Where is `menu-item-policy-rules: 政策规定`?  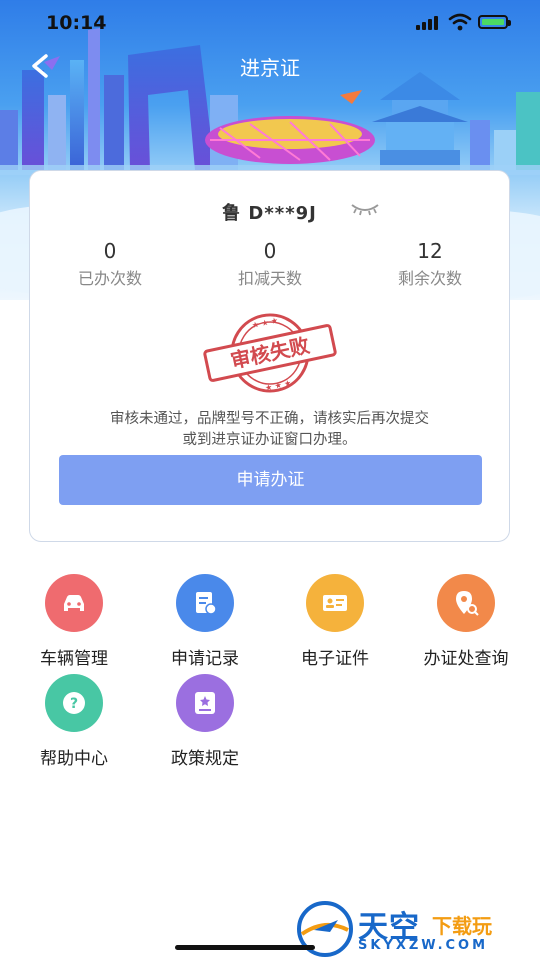
menu-item-policy-rules: 政策规定 is located at coordinates (205, 721).